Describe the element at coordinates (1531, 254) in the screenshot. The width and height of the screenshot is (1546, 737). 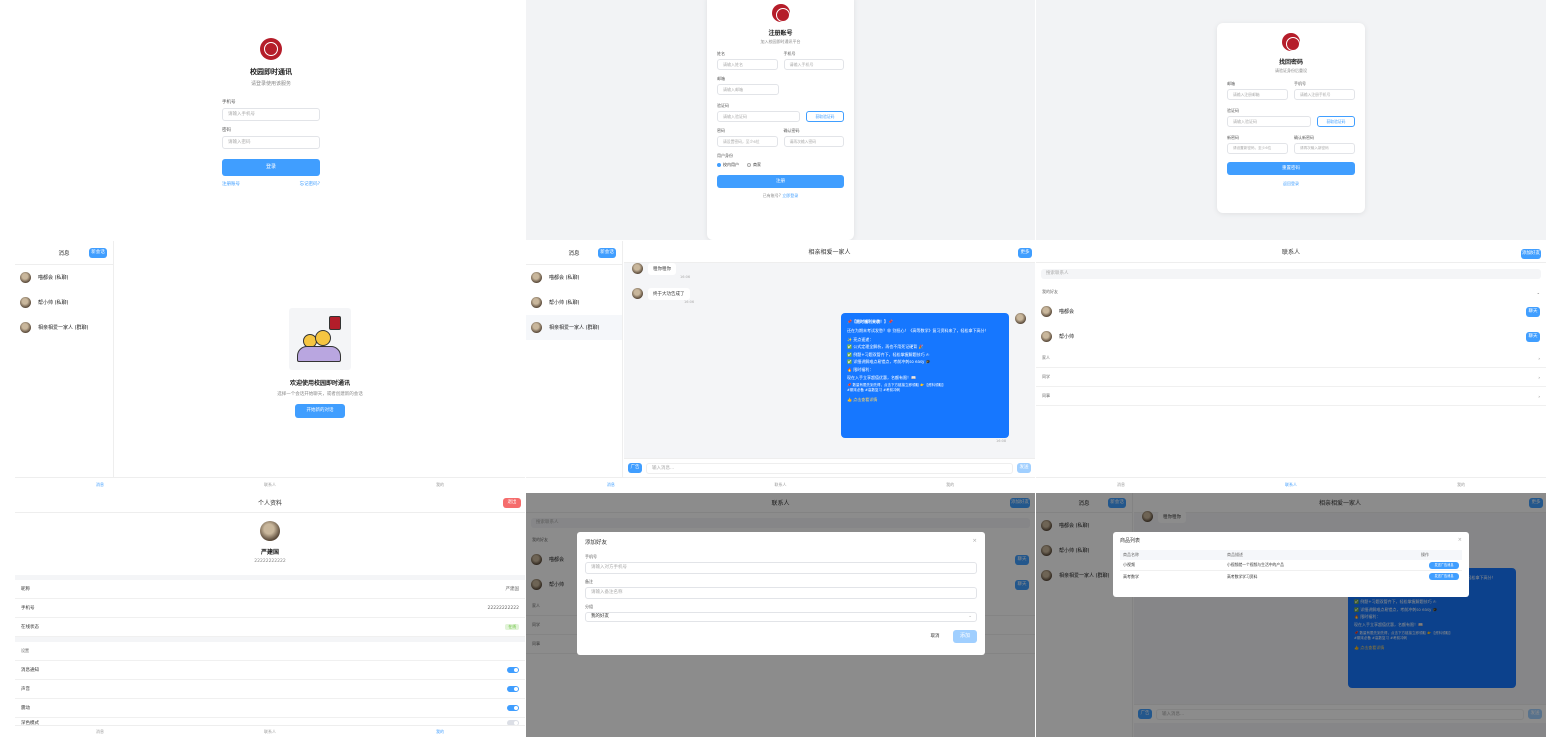
I see `add-friend-button: 添加好友` at that location.